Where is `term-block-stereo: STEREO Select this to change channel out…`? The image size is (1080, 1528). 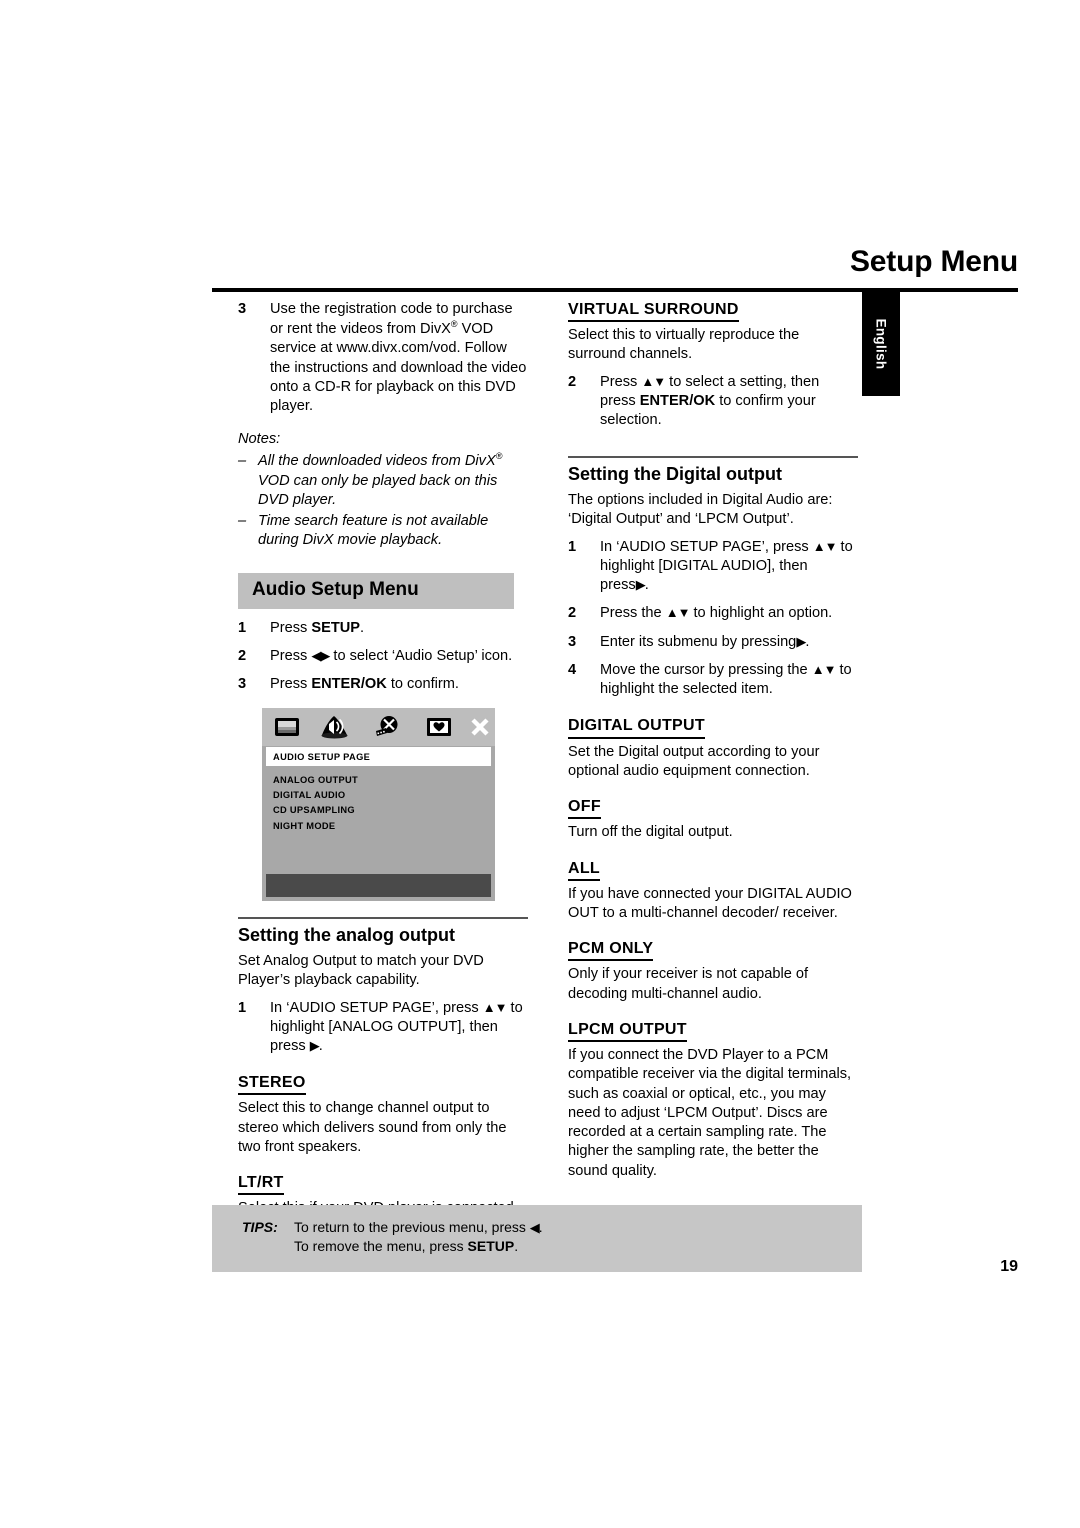
term-block-stereo: STEREO Select this to change channel out… is located at coordinates (383, 1111).